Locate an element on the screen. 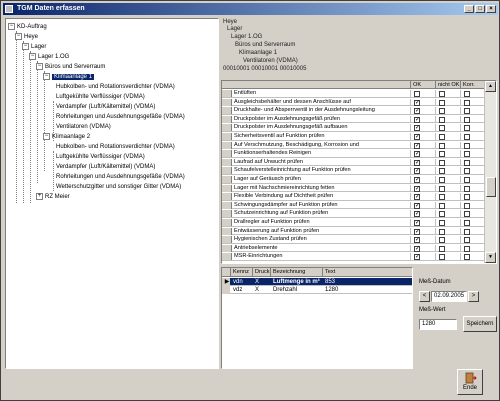 The image size is (500, 401). scroll-thumb is located at coordinates (491, 187).